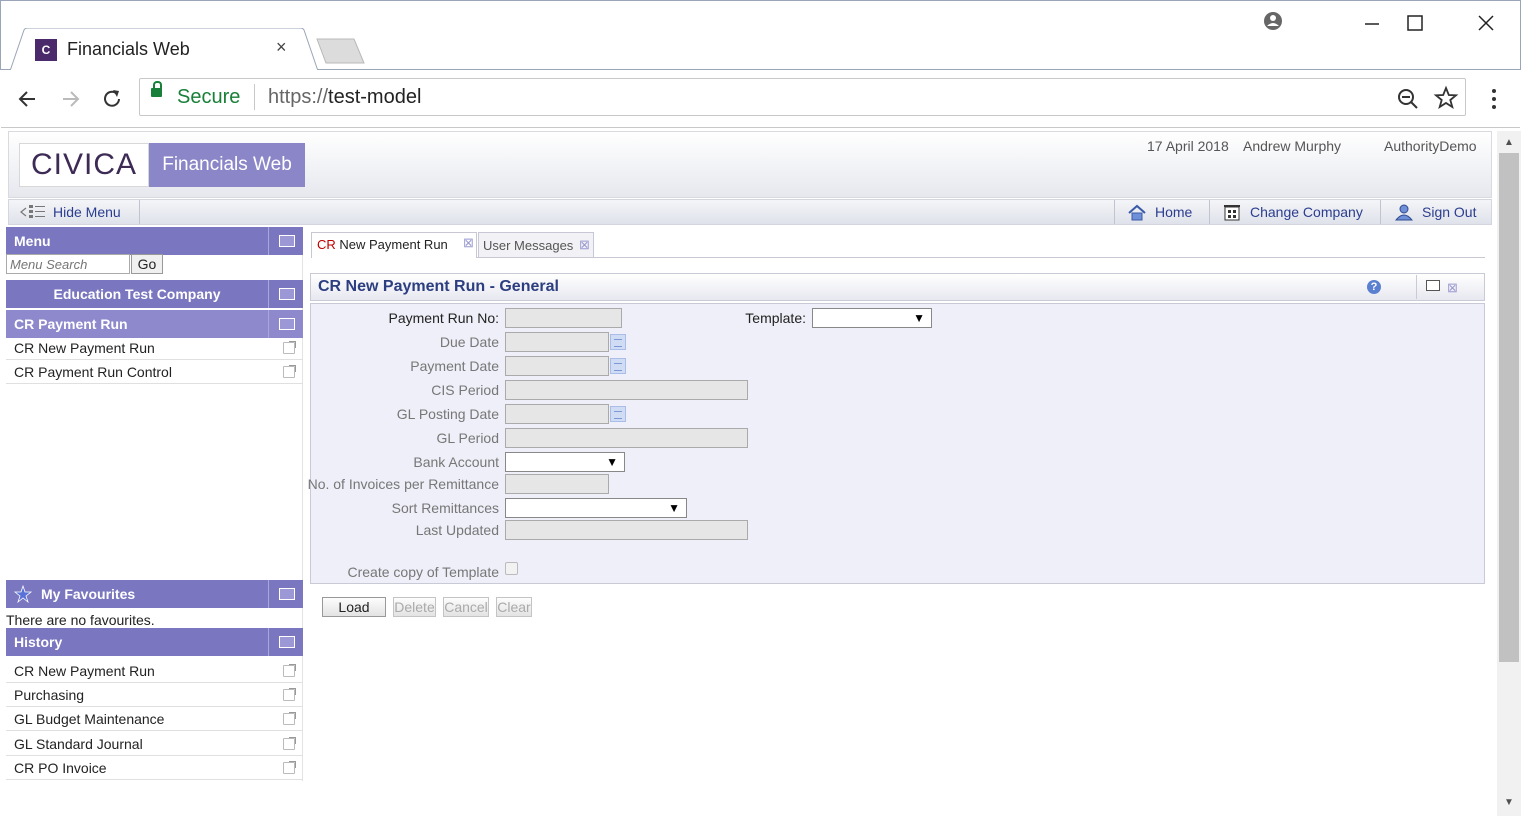 The width and height of the screenshot is (1521, 816). Describe the element at coordinates (93, 372) in the screenshot. I see `menu-item-label: CR Payment Run Control` at that location.